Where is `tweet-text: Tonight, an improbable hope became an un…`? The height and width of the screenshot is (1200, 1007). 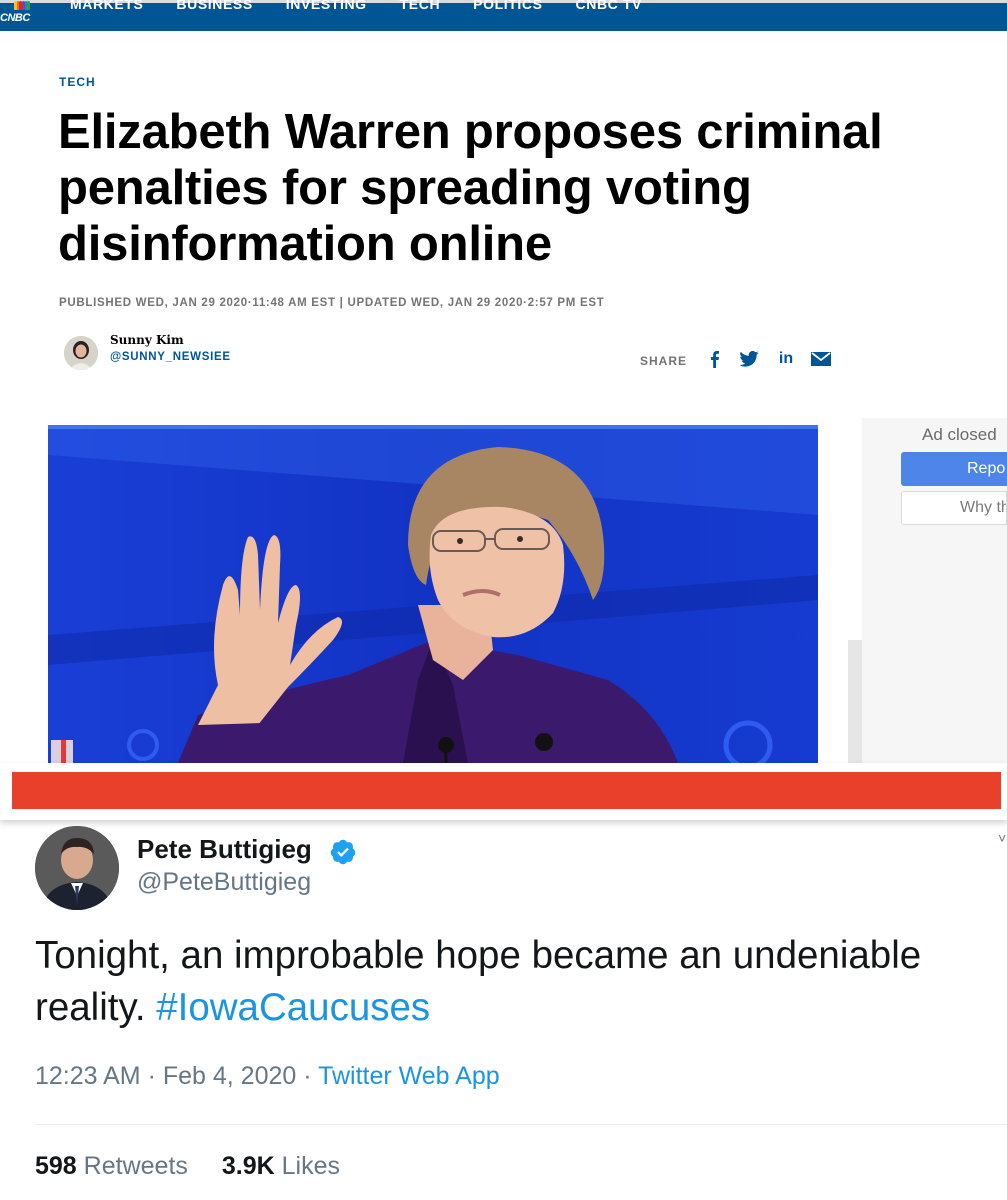 tweet-text: Tonight, an improbable hope became an un… is located at coordinates (515, 982).